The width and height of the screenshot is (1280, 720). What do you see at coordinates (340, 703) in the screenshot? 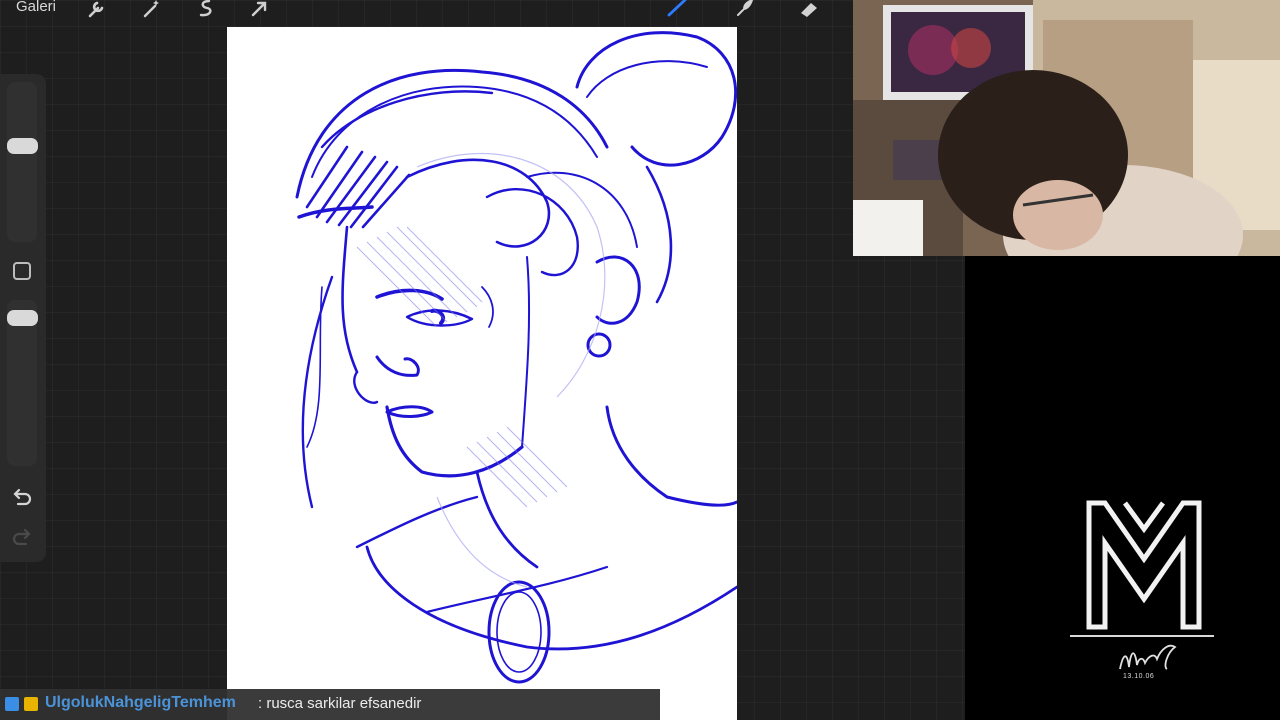
I see `chat-message: : rusca sarkilar efsanedir` at bounding box center [340, 703].